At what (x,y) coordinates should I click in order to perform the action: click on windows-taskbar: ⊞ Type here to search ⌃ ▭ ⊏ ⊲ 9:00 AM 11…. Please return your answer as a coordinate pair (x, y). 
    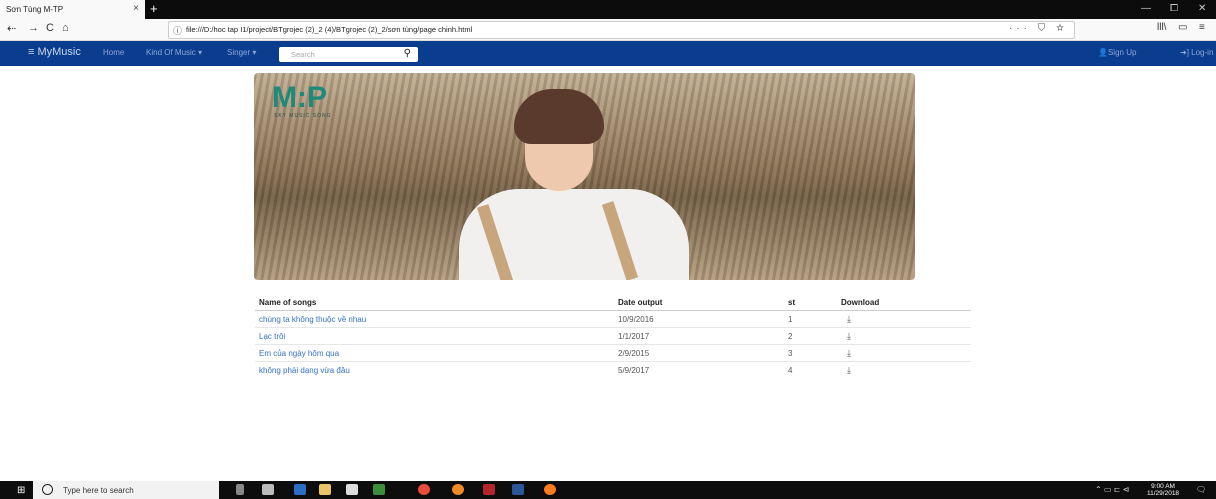
    Looking at the image, I should click on (608, 490).